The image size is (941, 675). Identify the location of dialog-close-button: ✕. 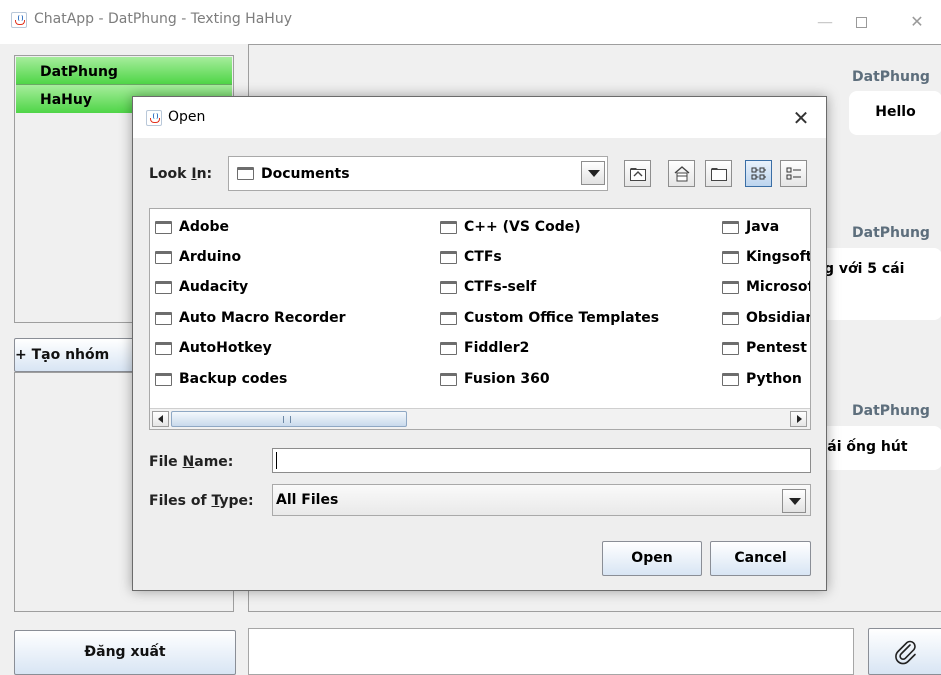
(801, 118).